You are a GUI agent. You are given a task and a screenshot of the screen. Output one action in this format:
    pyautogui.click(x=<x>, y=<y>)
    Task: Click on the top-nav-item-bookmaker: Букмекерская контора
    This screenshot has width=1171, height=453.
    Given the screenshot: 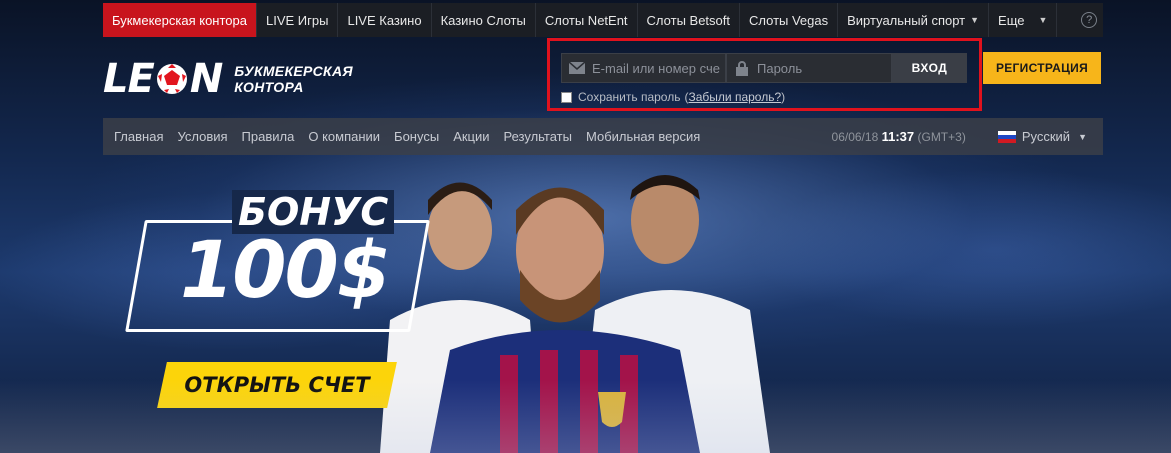 What is the action you would take?
    pyautogui.click(x=180, y=20)
    